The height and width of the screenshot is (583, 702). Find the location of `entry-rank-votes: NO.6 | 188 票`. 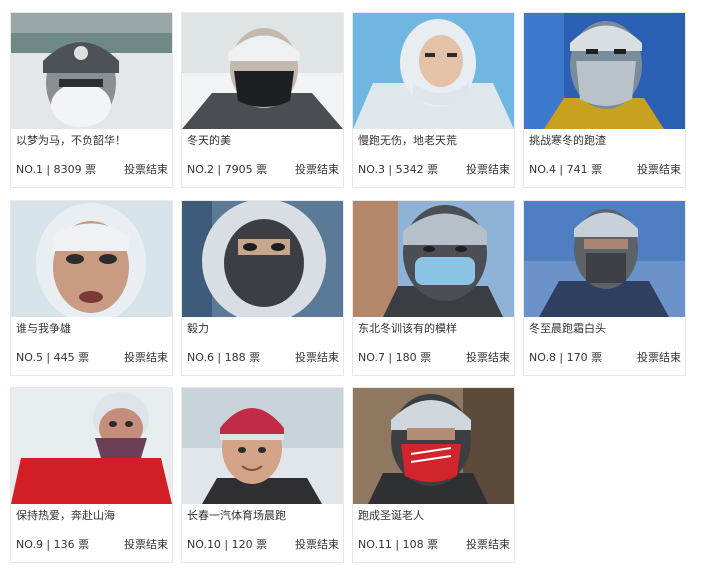

entry-rank-votes: NO.6 | 188 票 is located at coordinates (224, 357).